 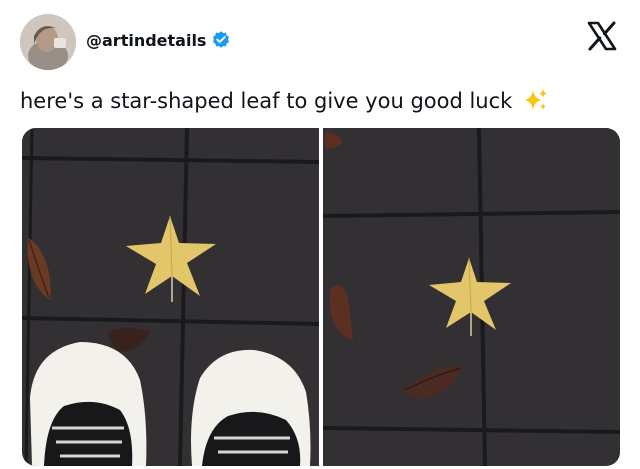 I want to click on sparkles-icon, so click(x=536, y=99).